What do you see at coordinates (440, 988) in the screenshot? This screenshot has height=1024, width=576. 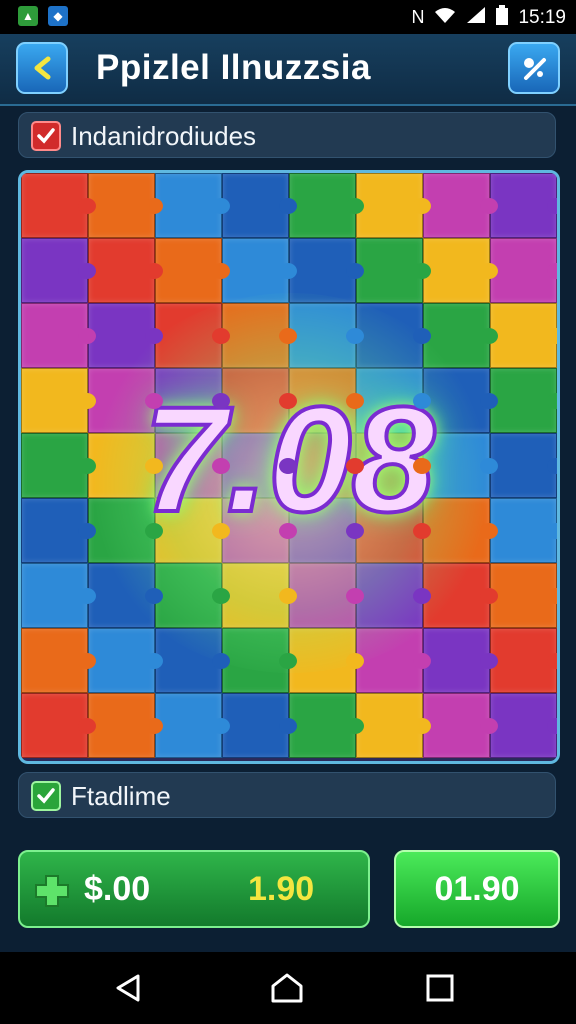 I see `nav-recents-icon` at bounding box center [440, 988].